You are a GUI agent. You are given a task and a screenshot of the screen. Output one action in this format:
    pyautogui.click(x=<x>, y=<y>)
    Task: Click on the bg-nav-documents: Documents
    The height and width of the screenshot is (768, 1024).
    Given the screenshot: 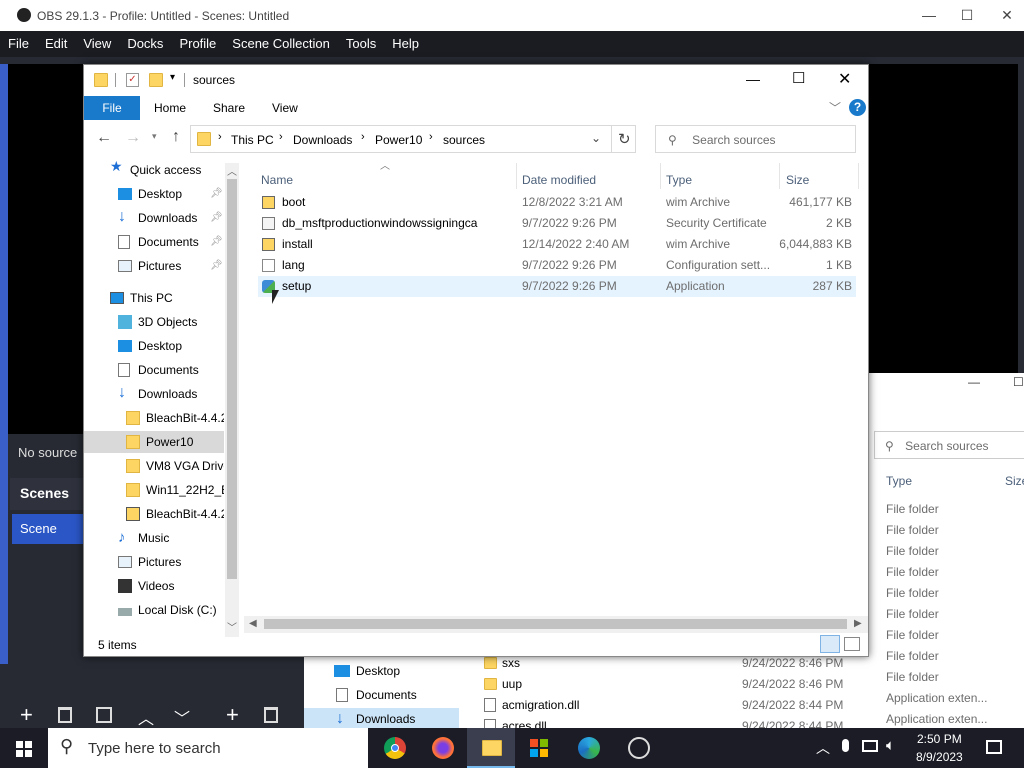 What is the action you would take?
    pyautogui.click(x=375, y=695)
    